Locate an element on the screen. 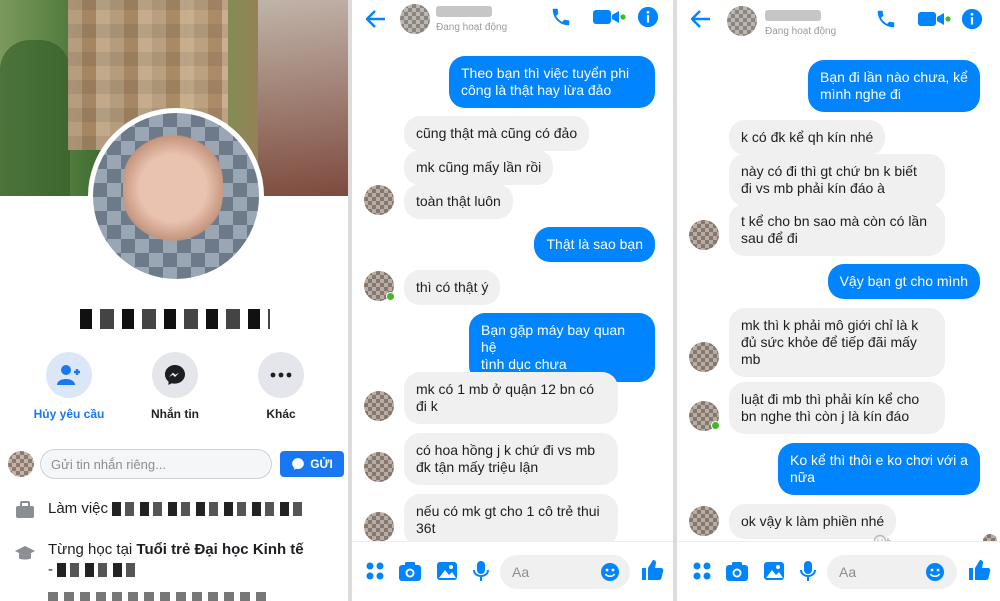 Image resolution: width=1000 pixels, height=601 pixels. work-info: Làm việc is located at coordinates (179, 511).